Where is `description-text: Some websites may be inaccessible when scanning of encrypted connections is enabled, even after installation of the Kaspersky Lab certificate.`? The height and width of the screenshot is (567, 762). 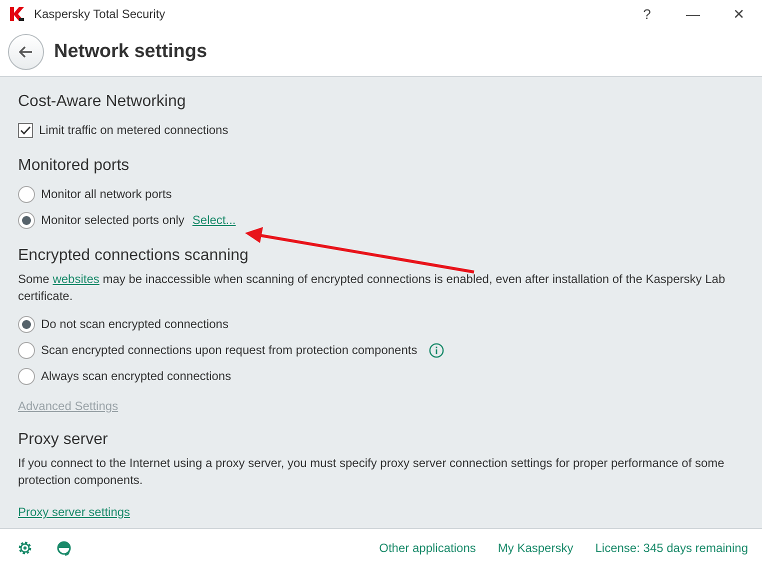
description-text: Some websites may be inaccessible when scanning of encrypted connections is enabled, even after installation of the Kaspersky Lab certificate. is located at coordinates (372, 288).